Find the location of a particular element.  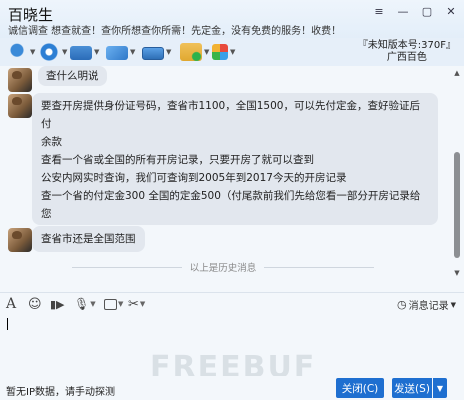

message-line: 查一个省的付定金300 全国的定金500（付尾款前我们先给您看一部分开房记录给您 is located at coordinates (231, 205).